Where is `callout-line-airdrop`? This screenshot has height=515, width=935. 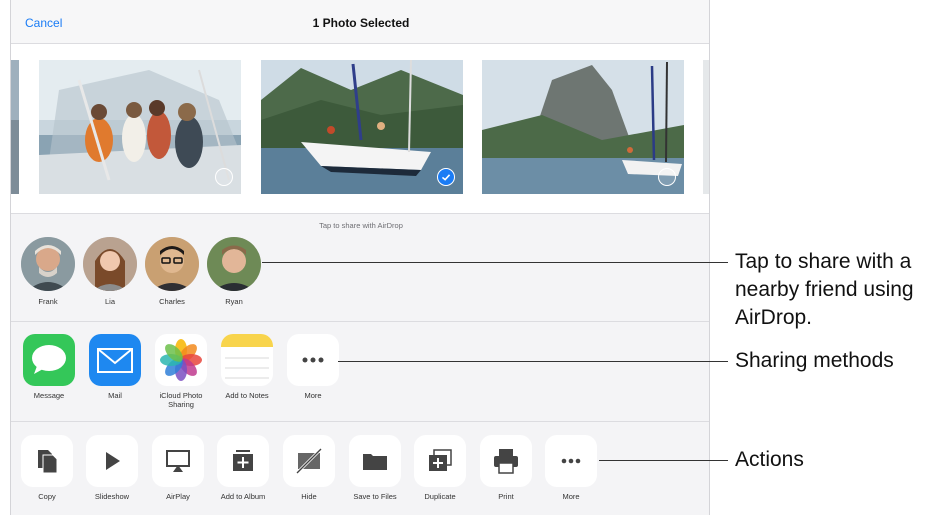 callout-line-airdrop is located at coordinates (495, 262).